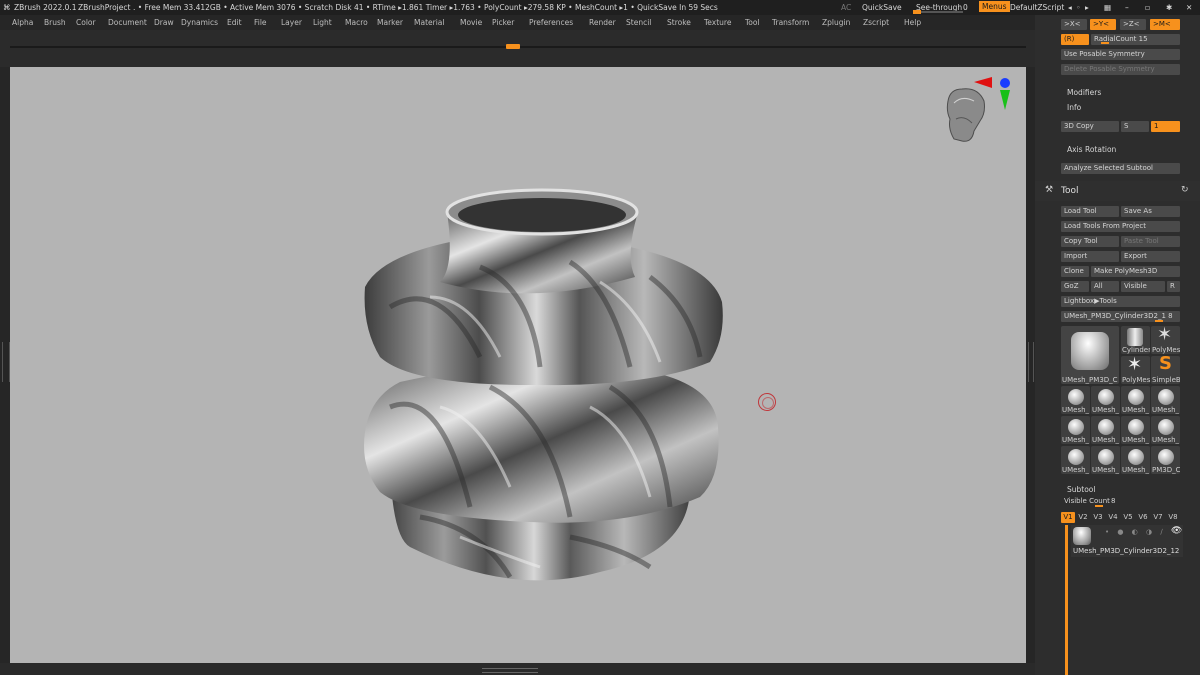 This screenshot has width=1200, height=675. I want to click on minimize-icon: –, so click(1127, 7).